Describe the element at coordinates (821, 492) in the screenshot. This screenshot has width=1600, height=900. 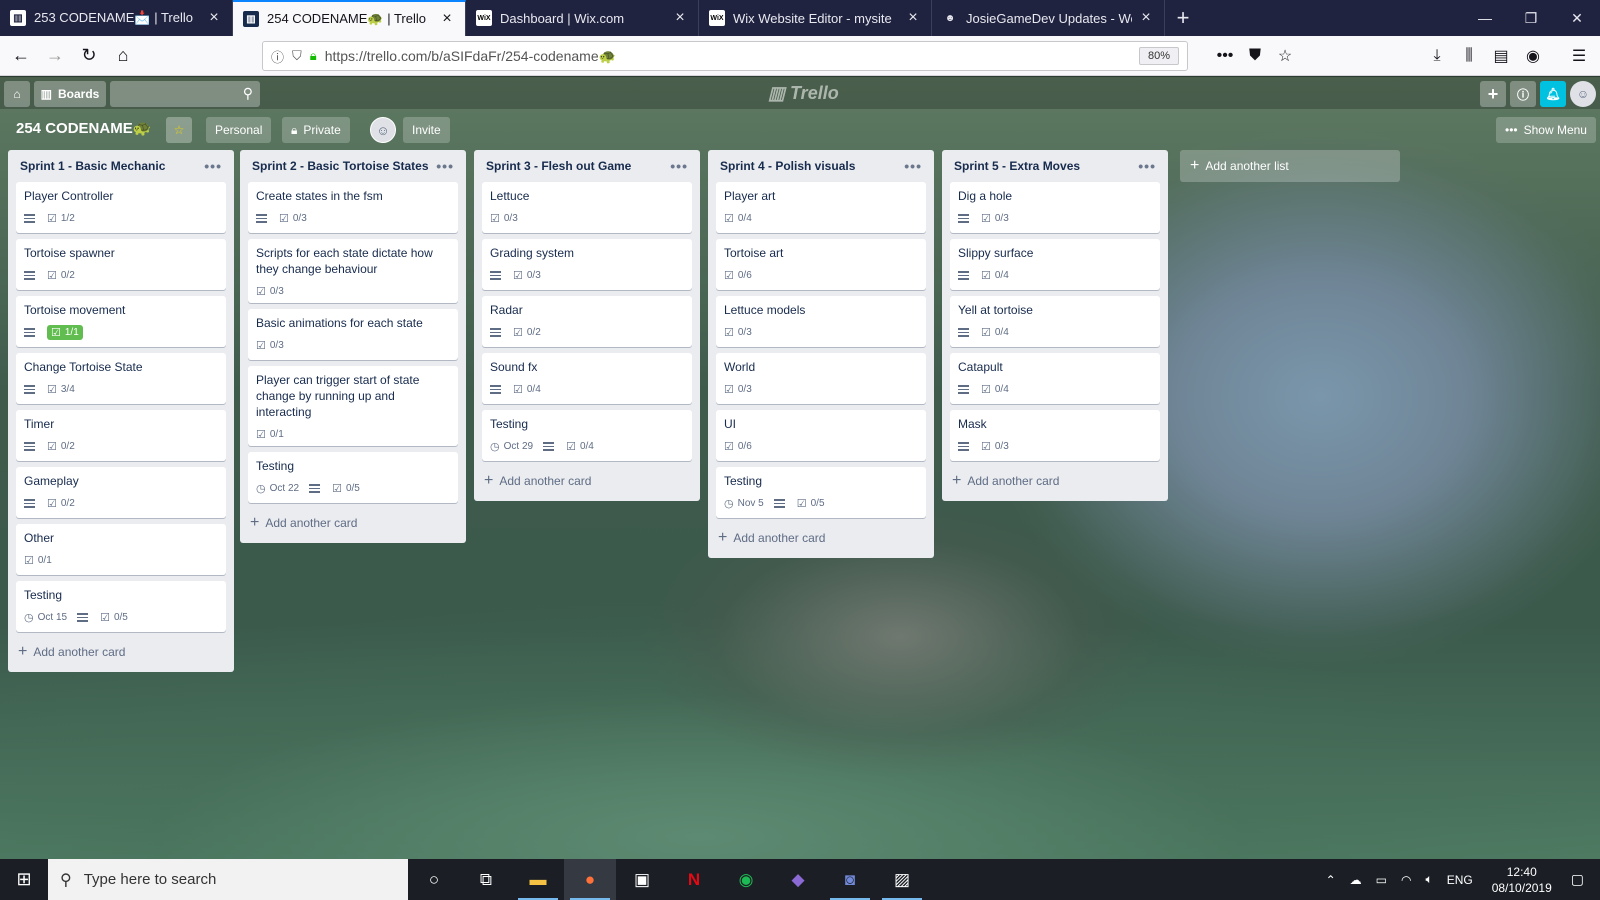
I see `trello-card: Testing ◷ Nov 5 ☑ 0/5` at that location.